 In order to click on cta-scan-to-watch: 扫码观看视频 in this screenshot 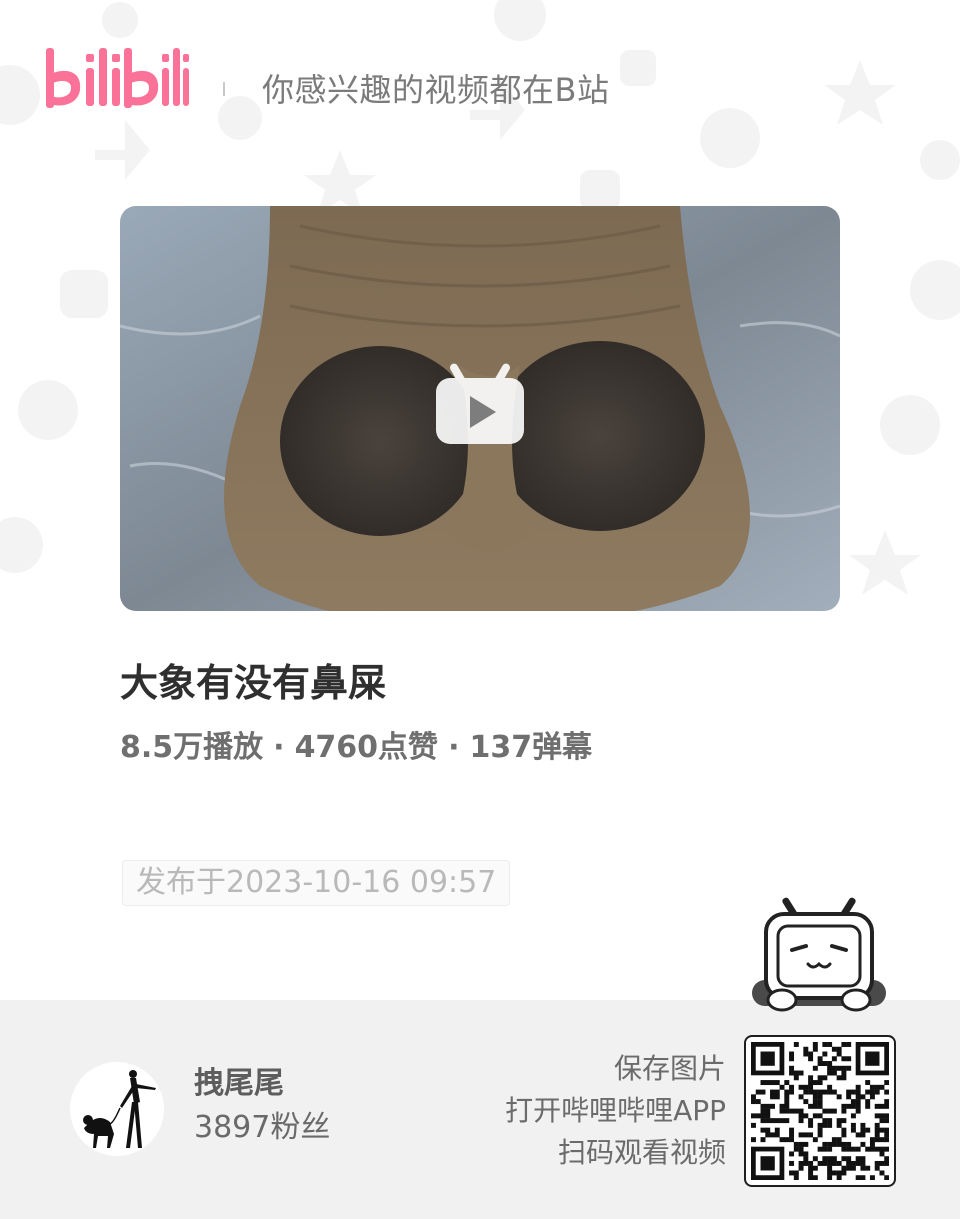, I will do `click(641, 1152)`.